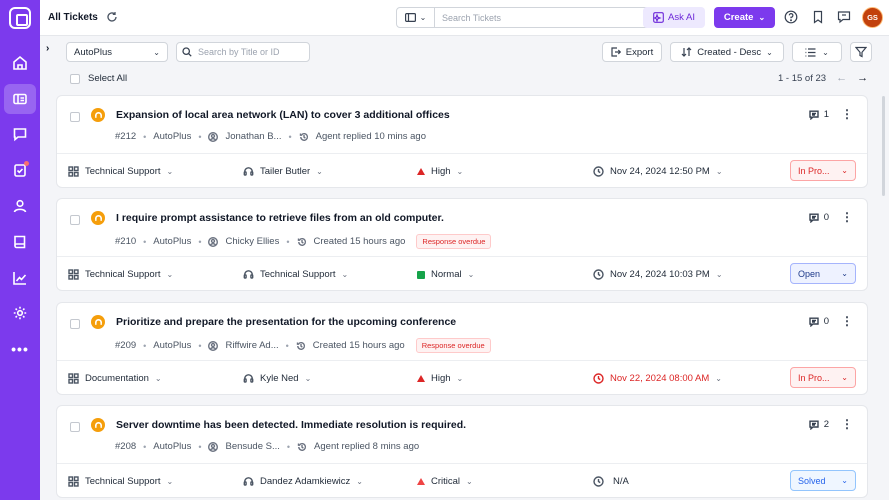 The width and height of the screenshot is (889, 500). What do you see at coordinates (20, 170) in the screenshot?
I see `tasks-icon` at bounding box center [20, 170].